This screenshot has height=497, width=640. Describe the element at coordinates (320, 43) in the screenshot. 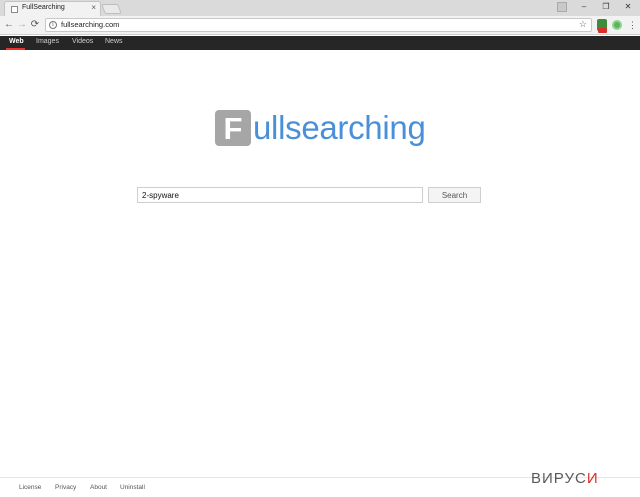

I see `site-nav: Web Images Videos News` at that location.